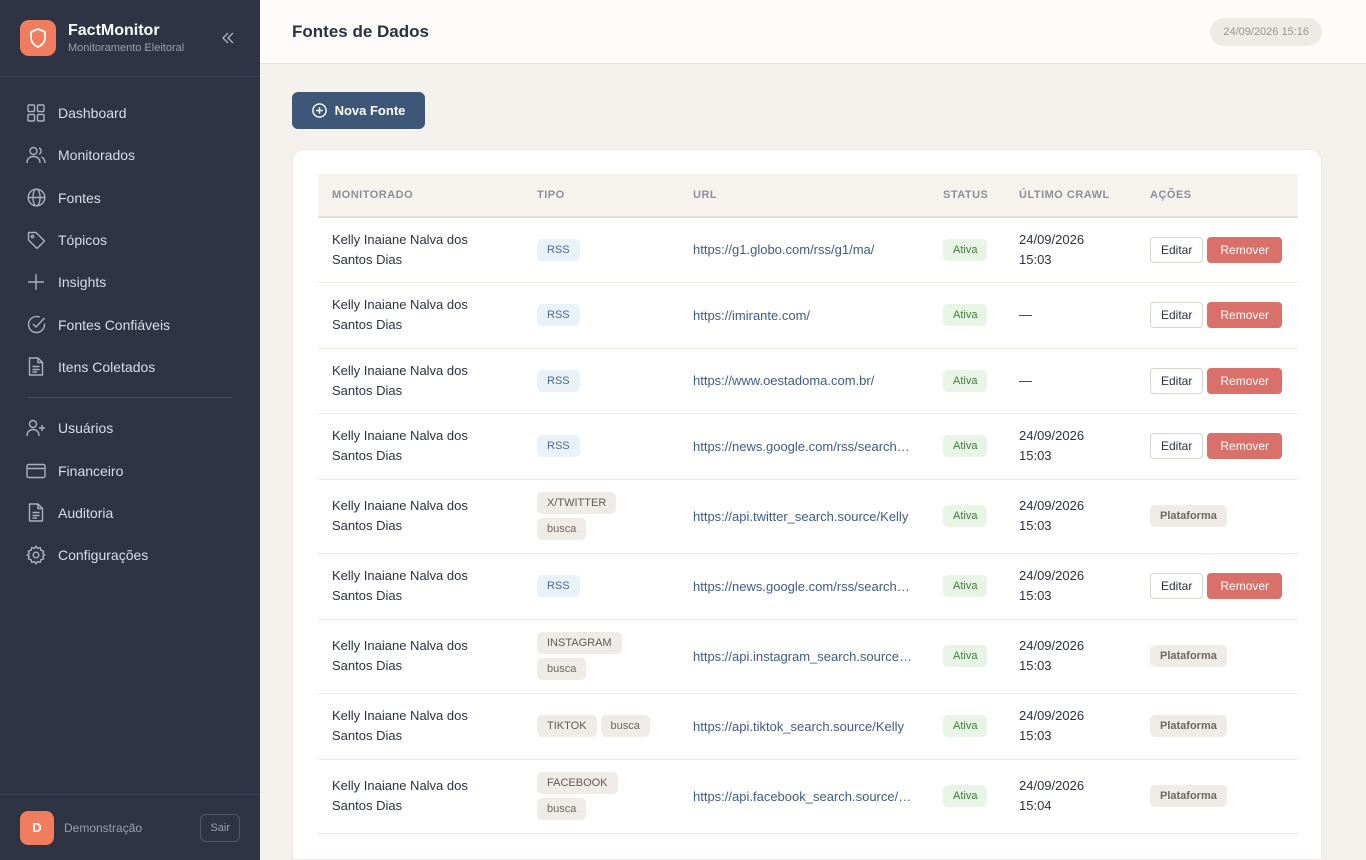 The image size is (1366, 860). What do you see at coordinates (360, 31) in the screenshot?
I see `page-title: Fontes de Dados` at bounding box center [360, 31].